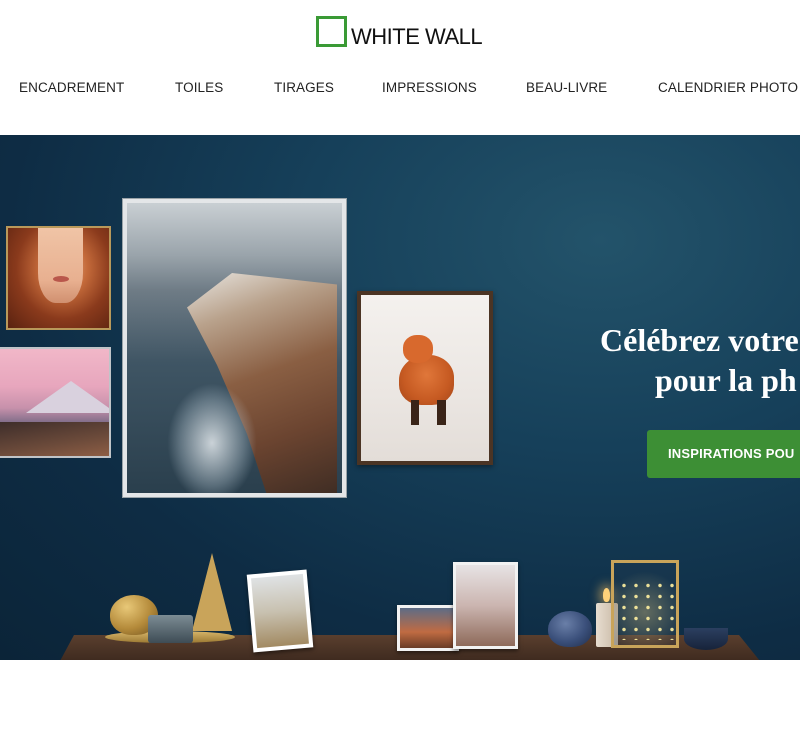  What do you see at coordinates (400, 707) in the screenshot?
I see `below-hero-area` at bounding box center [400, 707].